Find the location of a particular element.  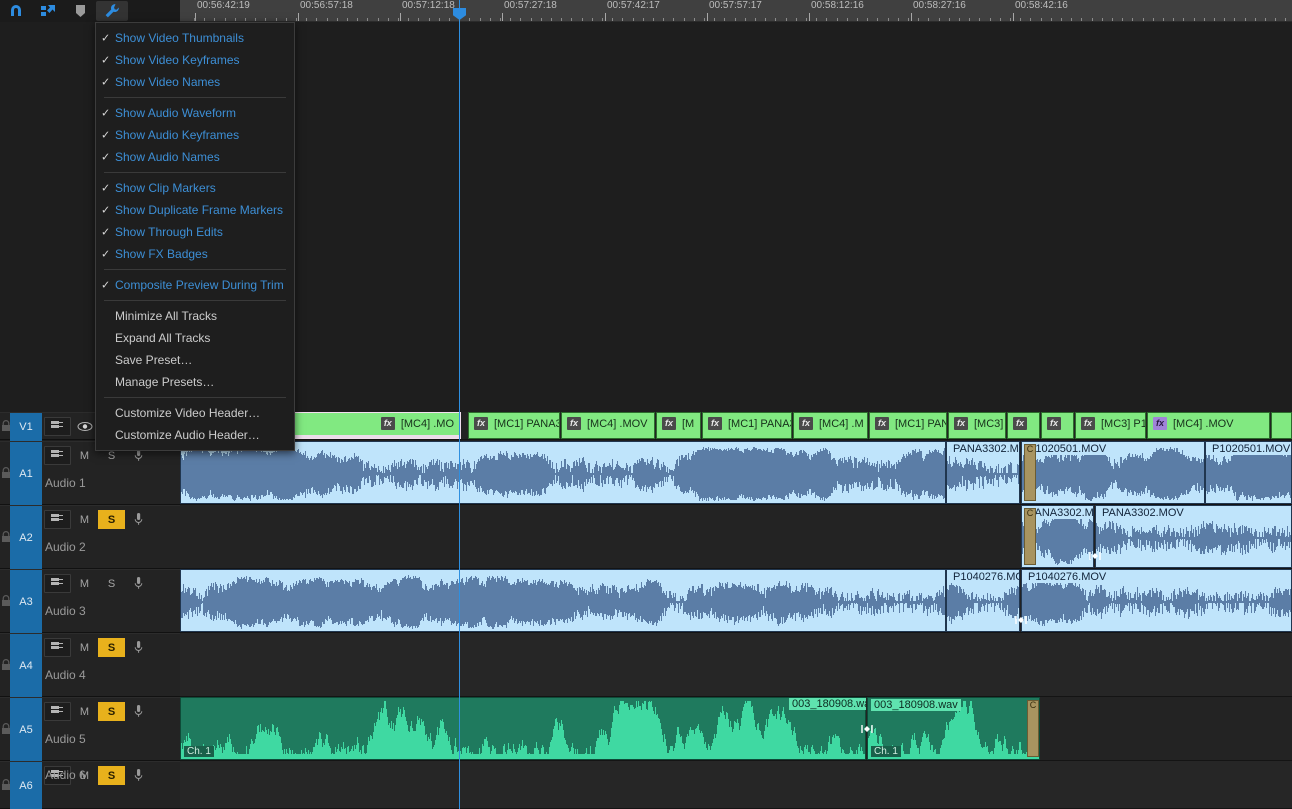

audio-clip: P1040276.MOV is located at coordinates (983, 600).